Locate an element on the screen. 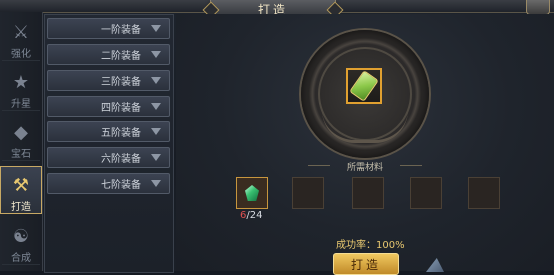 This screenshot has height=275, width=554. material-count: 6/24 is located at coordinates (251, 215).